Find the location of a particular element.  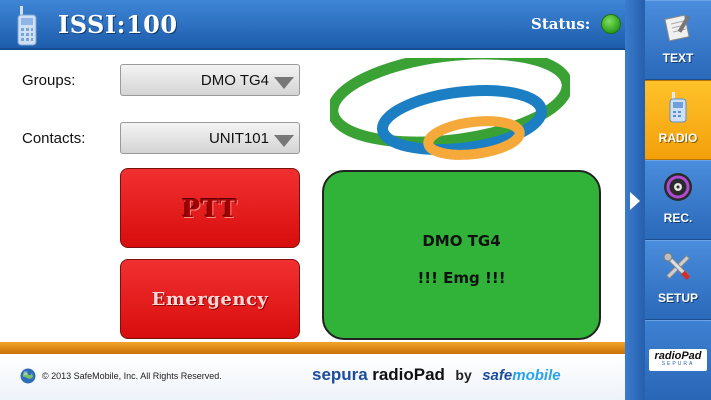

active-group-text: DMO TG4 is located at coordinates (461, 241).